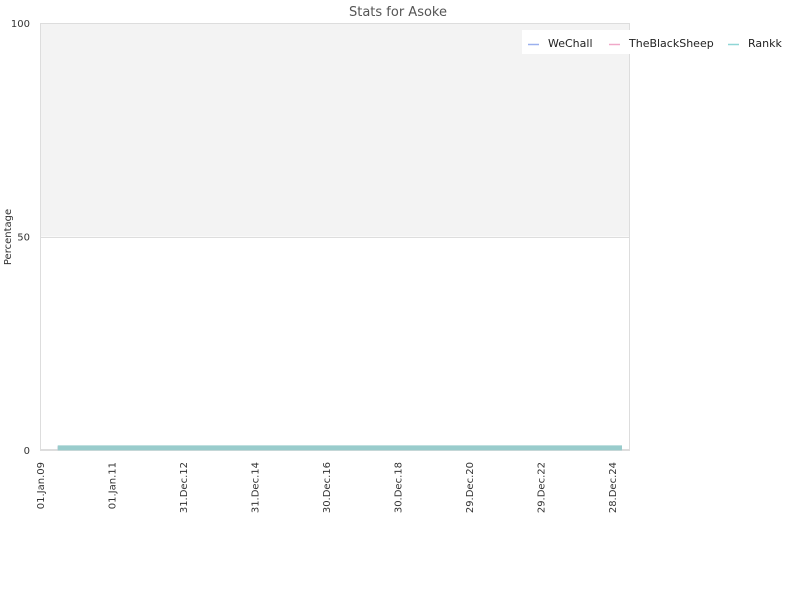  I want to click on x-tick-label: 30.Dec.18, so click(398, 487).